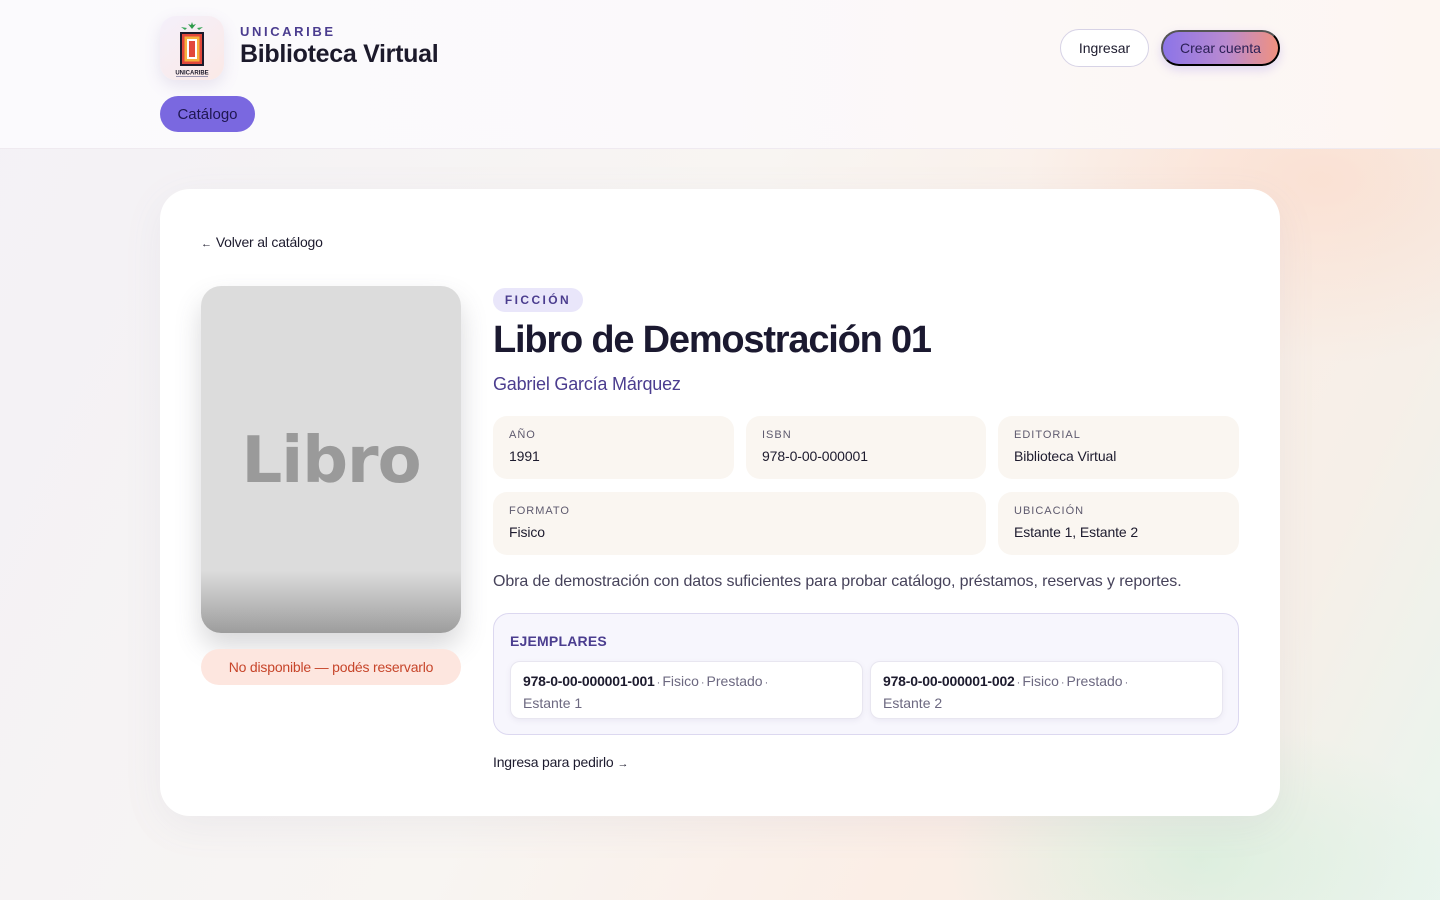 This screenshot has height=900, width=1440. What do you see at coordinates (558, 641) in the screenshot?
I see `copies-title: EJEMPLARES` at bounding box center [558, 641].